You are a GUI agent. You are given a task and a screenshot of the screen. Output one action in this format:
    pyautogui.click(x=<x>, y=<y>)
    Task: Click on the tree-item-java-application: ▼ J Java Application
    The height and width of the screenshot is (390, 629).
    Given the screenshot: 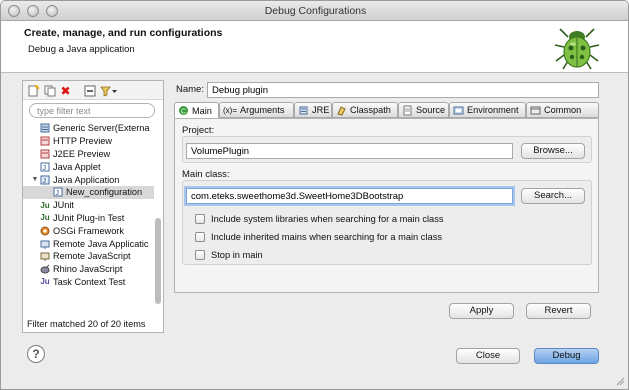 What is the action you would take?
    pyautogui.click(x=75, y=179)
    